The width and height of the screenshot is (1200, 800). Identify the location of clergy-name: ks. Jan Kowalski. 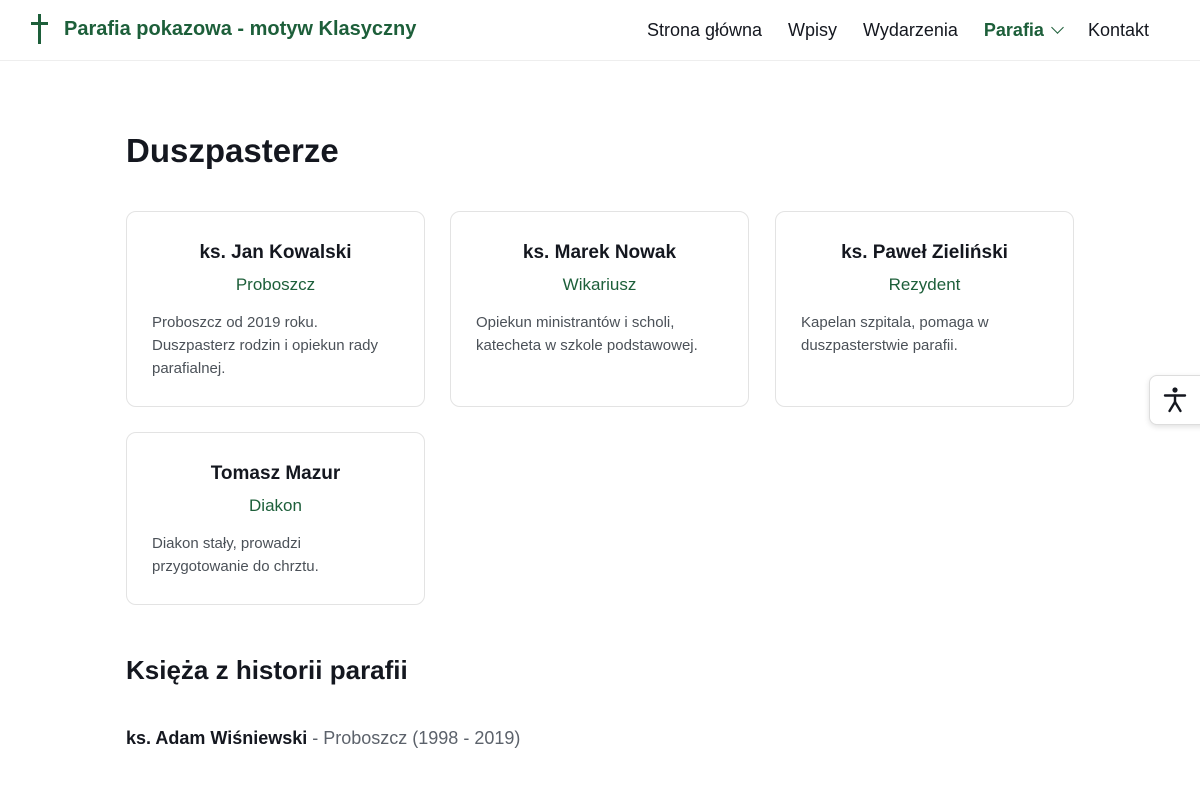
(275, 252).